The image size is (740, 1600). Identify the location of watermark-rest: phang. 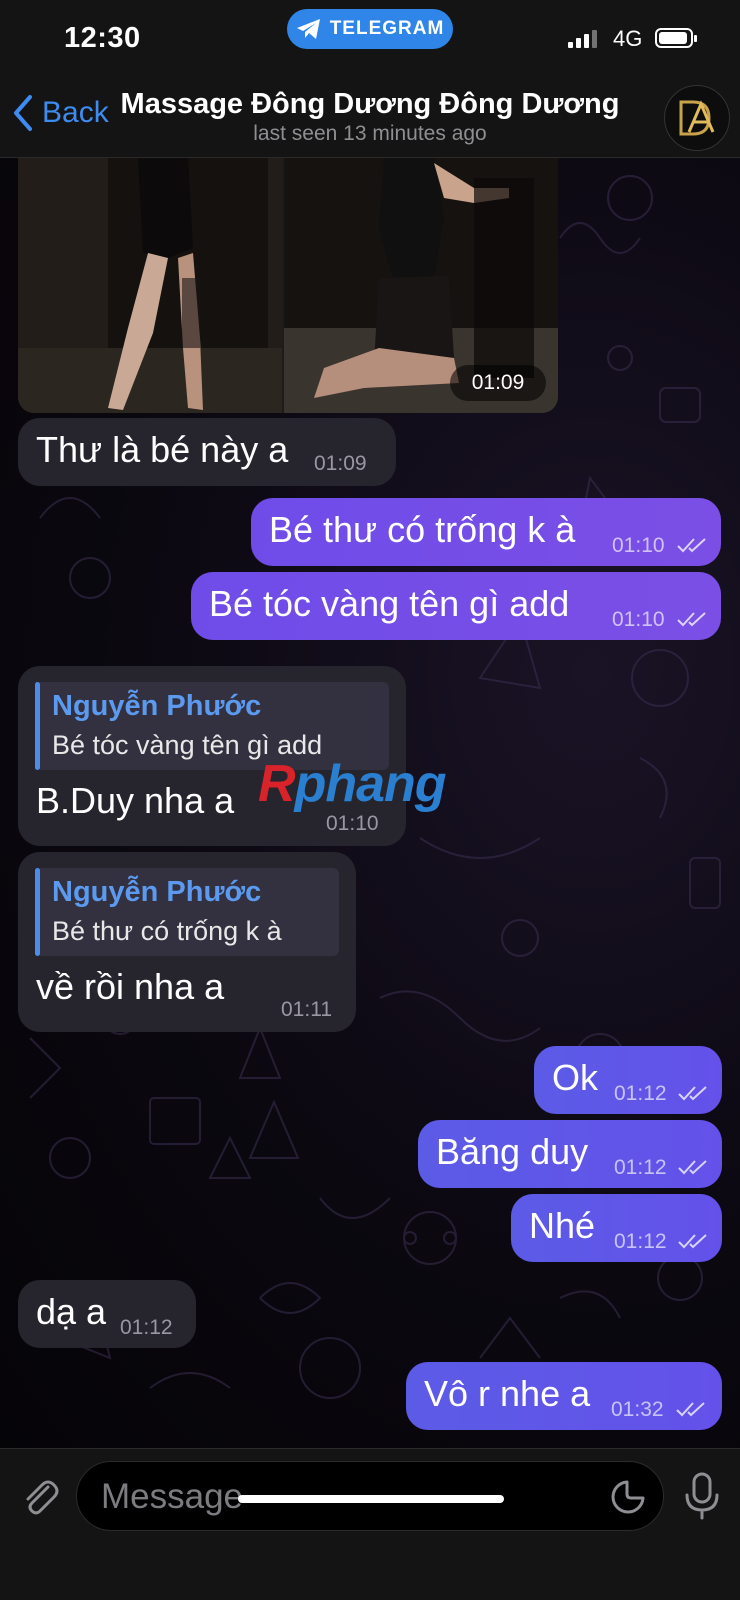
(370, 784).